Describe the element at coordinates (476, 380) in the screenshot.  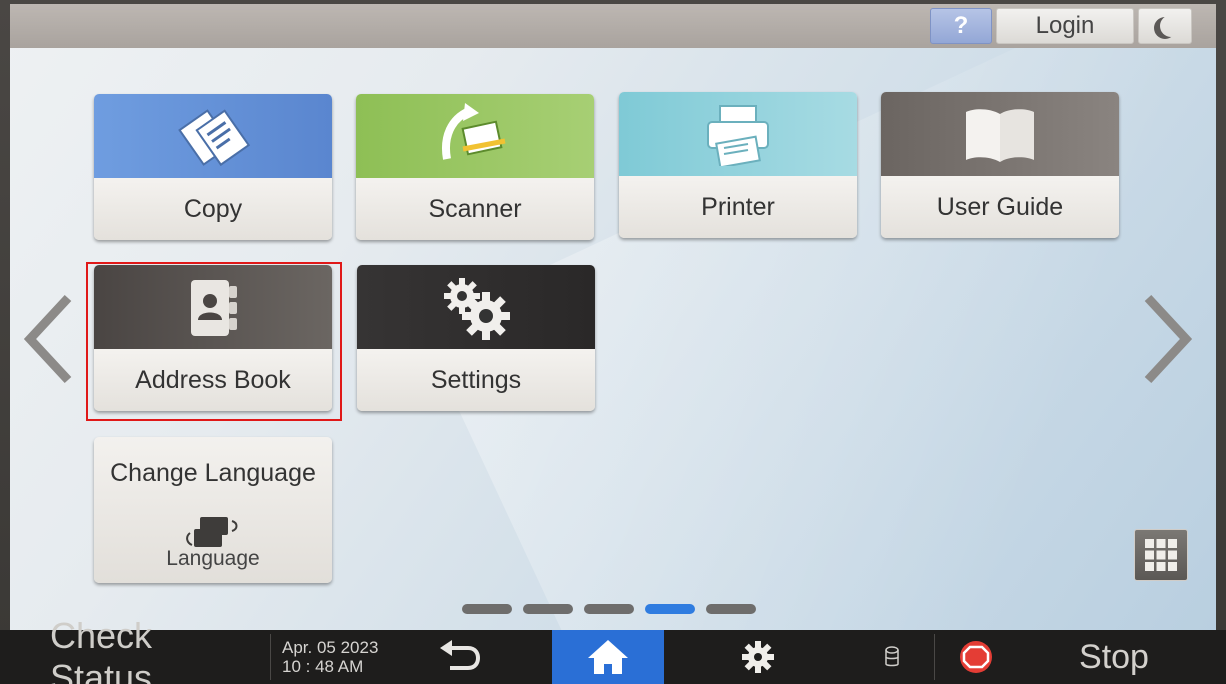
I see `settings-label: Settings` at that location.